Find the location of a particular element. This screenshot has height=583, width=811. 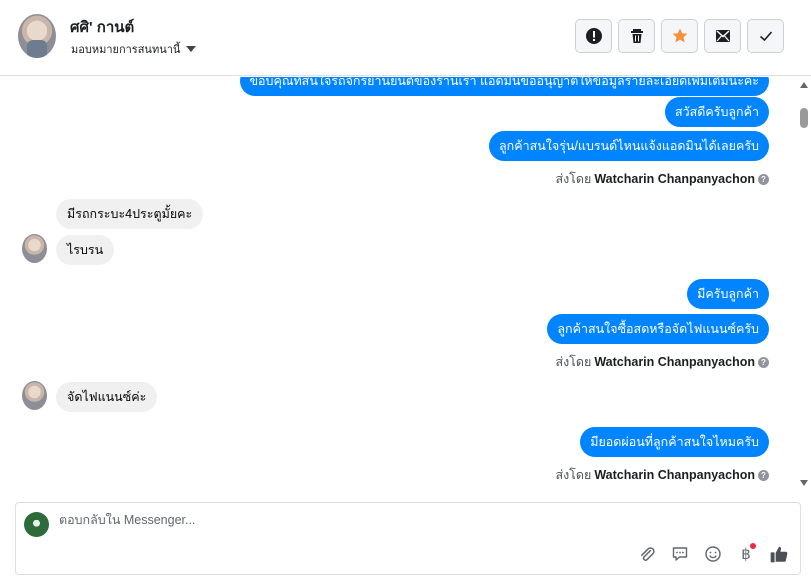

check-icon is located at coordinates (765, 36).